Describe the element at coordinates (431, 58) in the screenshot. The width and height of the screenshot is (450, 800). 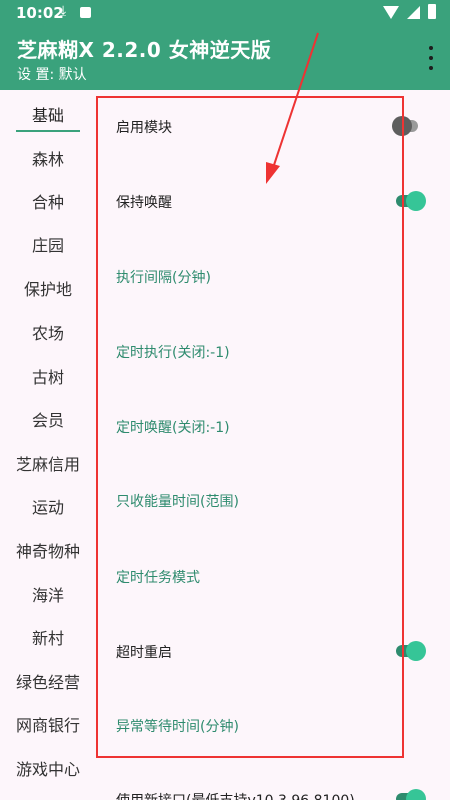
I see `more-options-icon` at that location.